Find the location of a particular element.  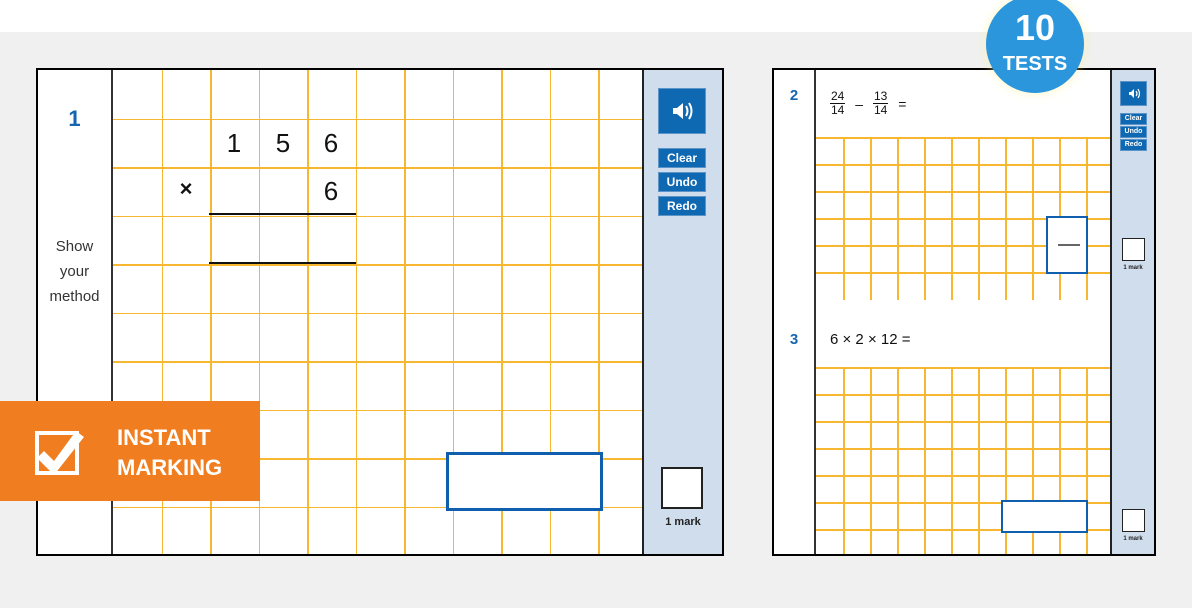

answer-rule-top is located at coordinates (282, 214).